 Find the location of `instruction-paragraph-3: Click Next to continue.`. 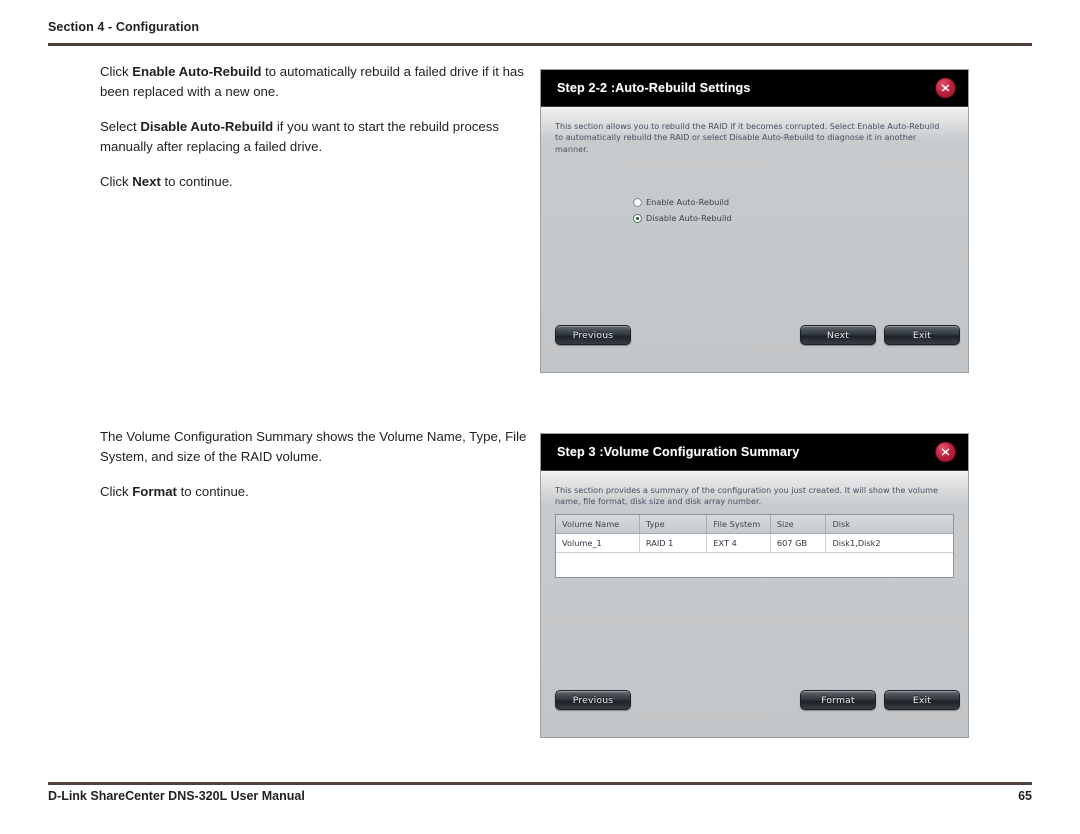

instruction-paragraph-3: Click Next to continue. is located at coordinates (314, 182).